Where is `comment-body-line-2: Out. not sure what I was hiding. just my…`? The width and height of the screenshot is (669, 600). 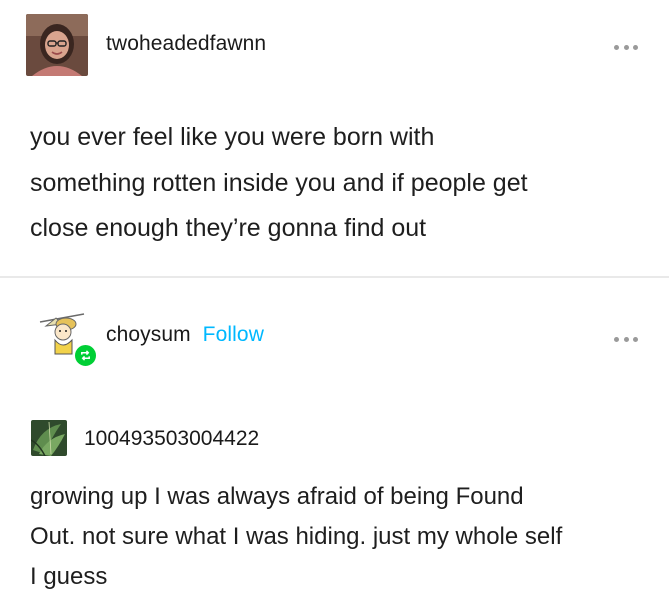 comment-body-line-2: Out. not sure what I was hiding. just my… is located at coordinates (296, 536).